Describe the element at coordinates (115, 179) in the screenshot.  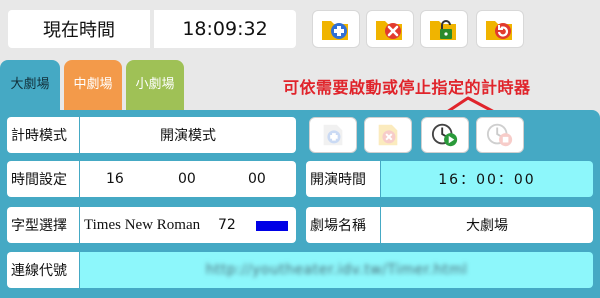
I see `hour-select: 16` at that location.